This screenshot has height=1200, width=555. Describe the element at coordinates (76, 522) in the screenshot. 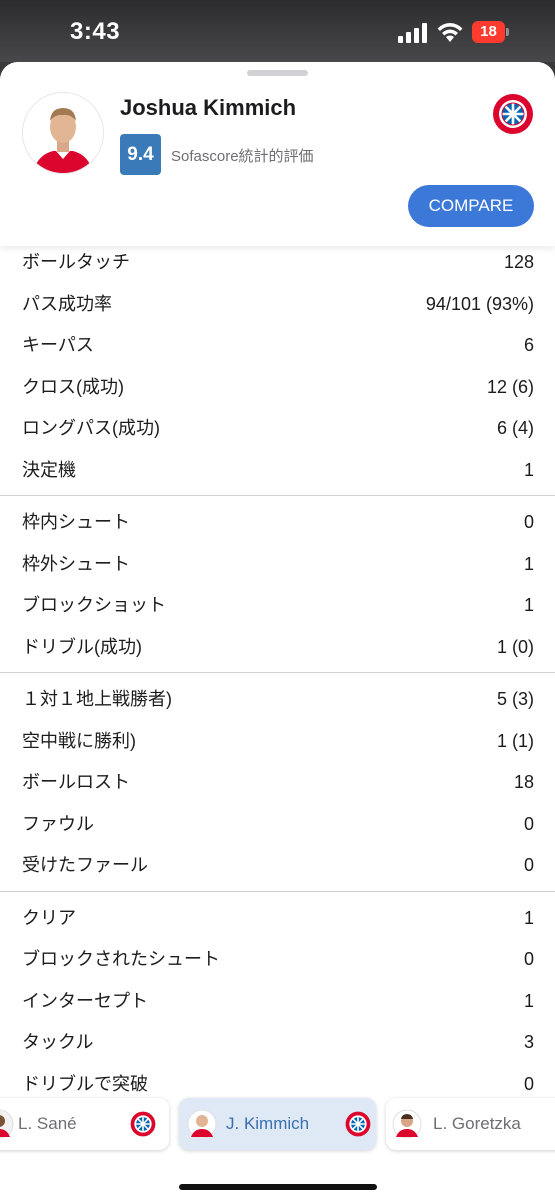

I see `stat-label: 枠内シュート` at that location.